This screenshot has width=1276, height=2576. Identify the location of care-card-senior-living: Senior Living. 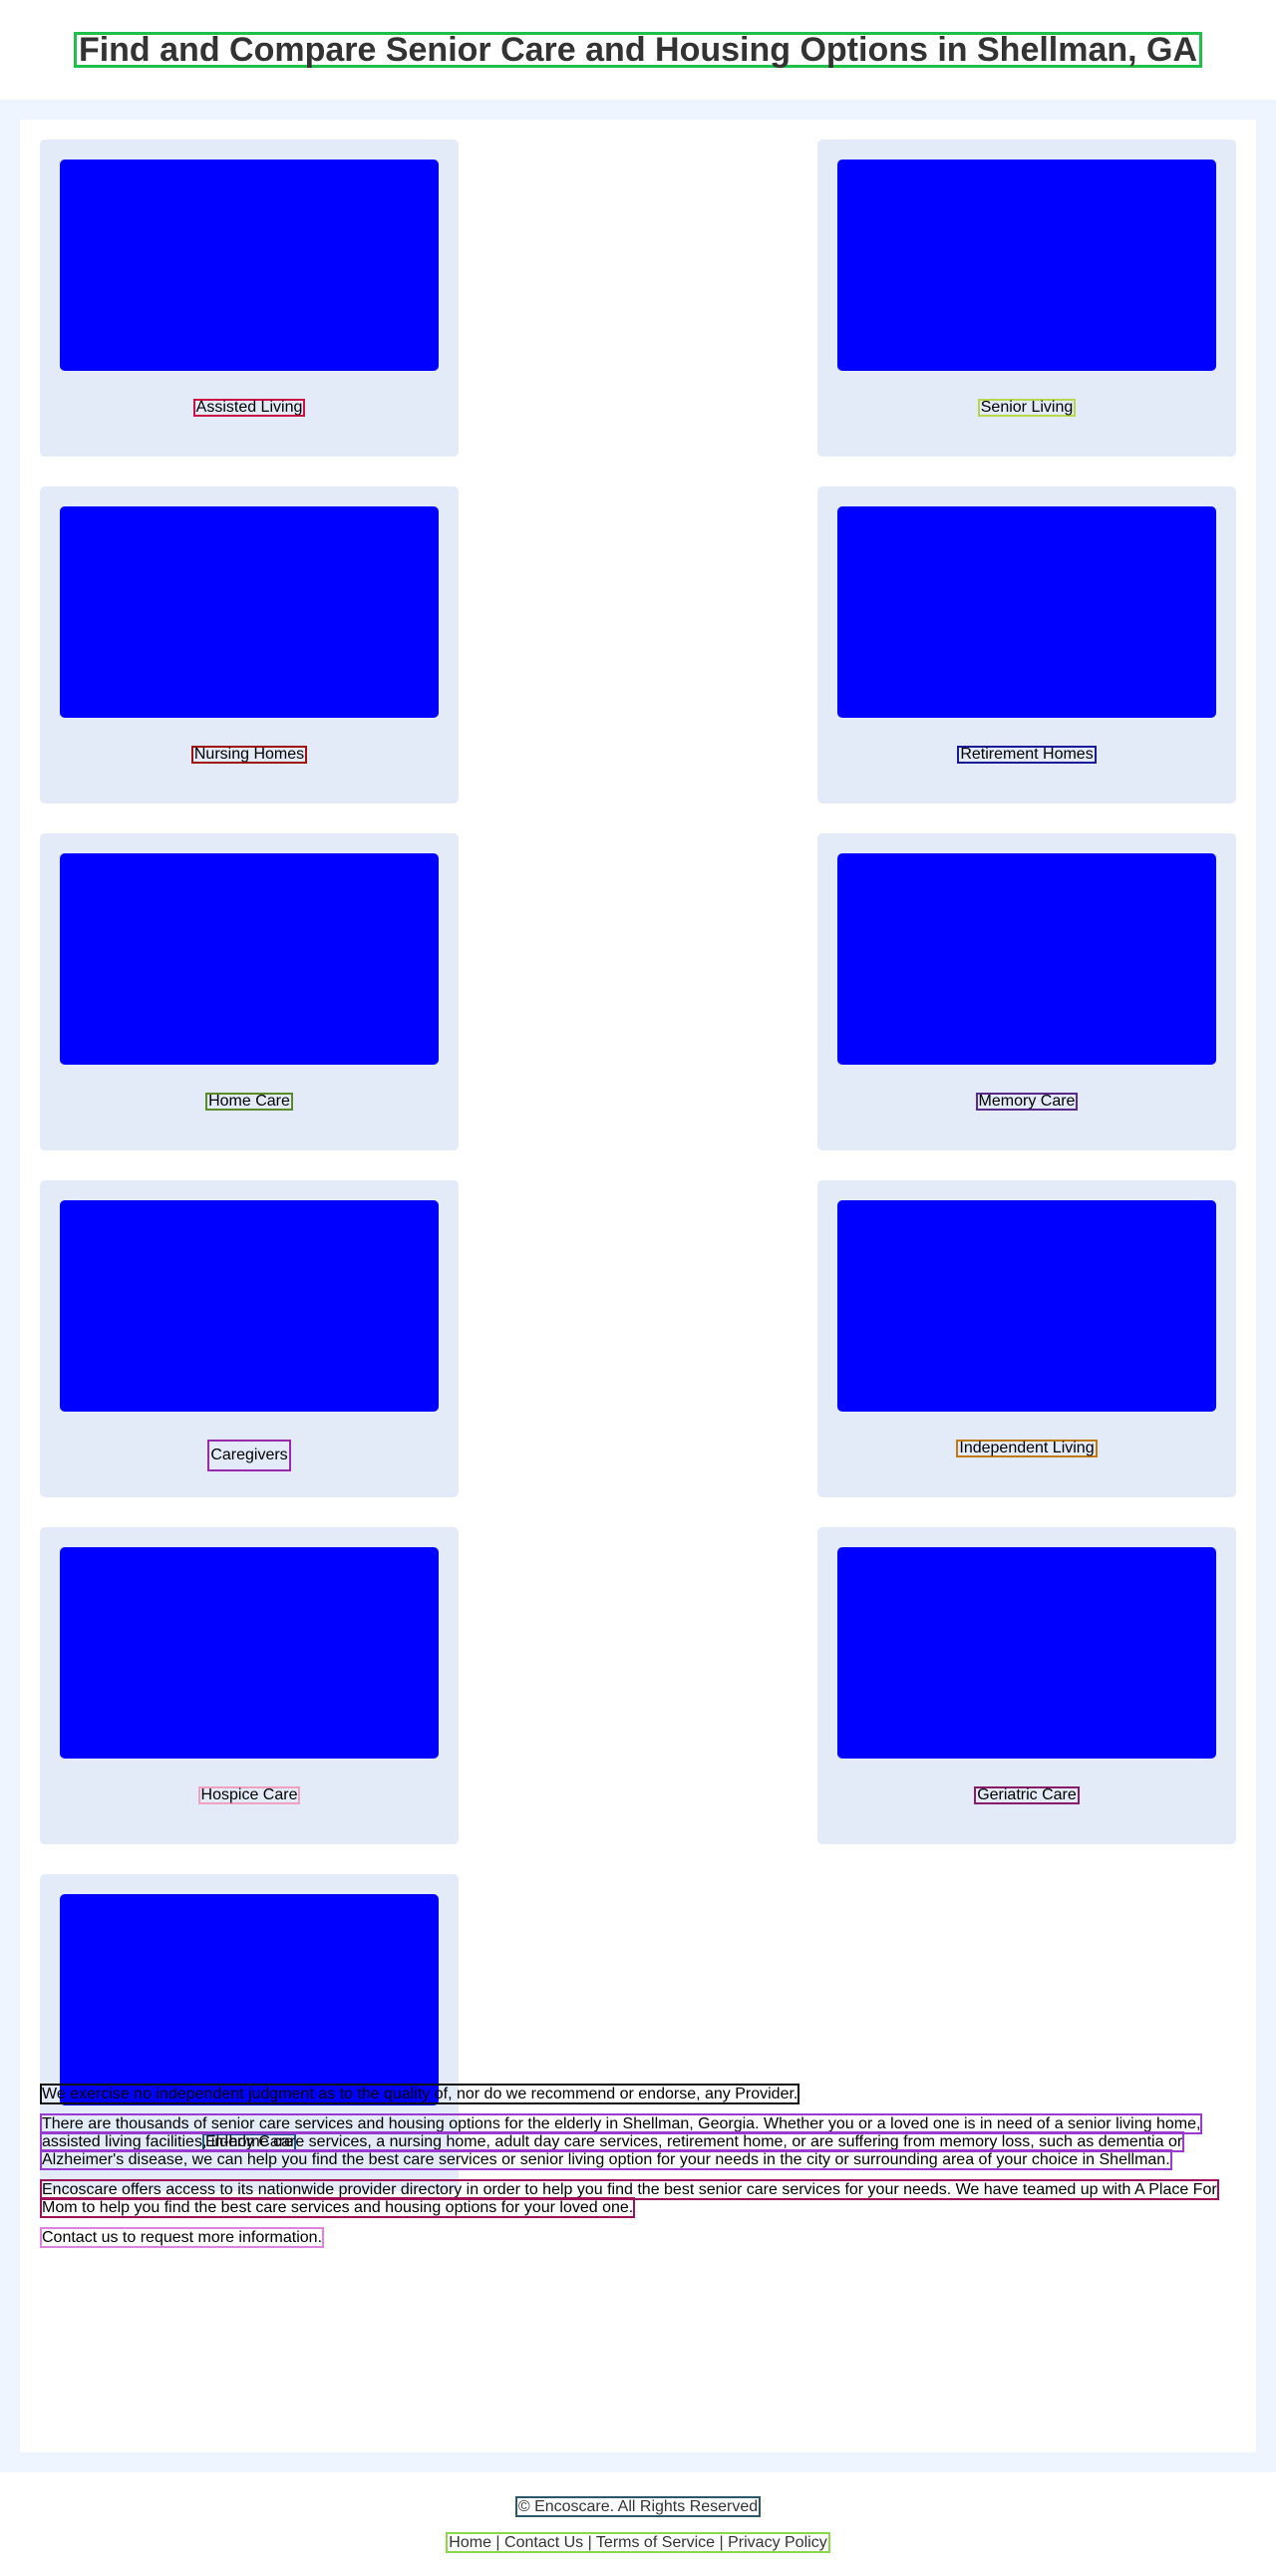
(1026, 298).